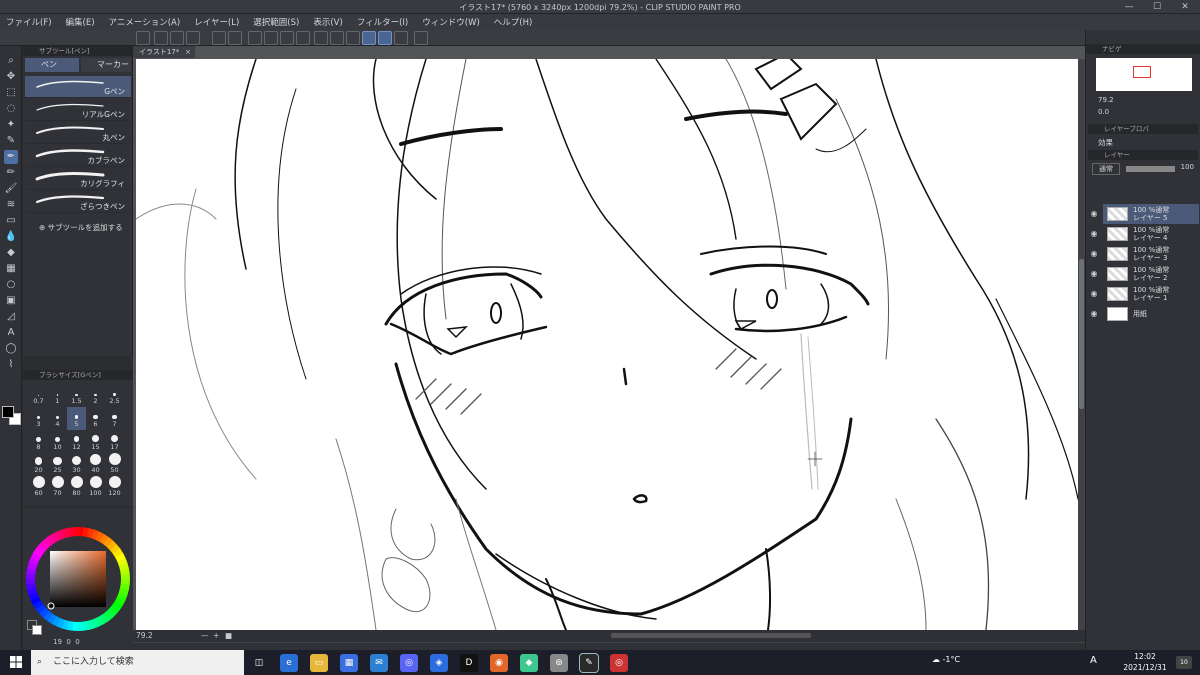 The image size is (1200, 675). Describe the element at coordinates (114, 441) in the screenshot. I see `brush-size-preset: 17` at that location.